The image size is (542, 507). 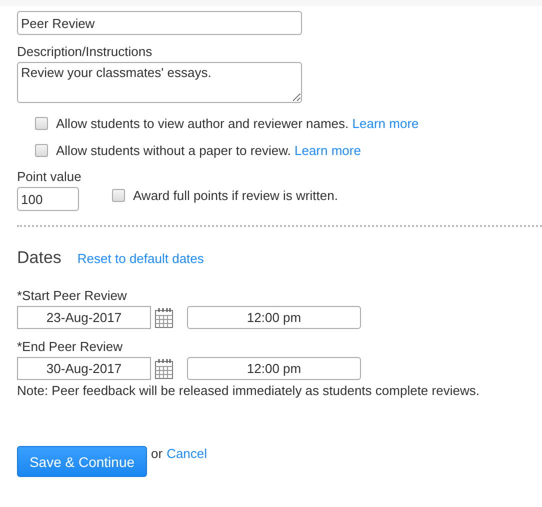 I want to click on point-value-field: 100, so click(x=48, y=199).